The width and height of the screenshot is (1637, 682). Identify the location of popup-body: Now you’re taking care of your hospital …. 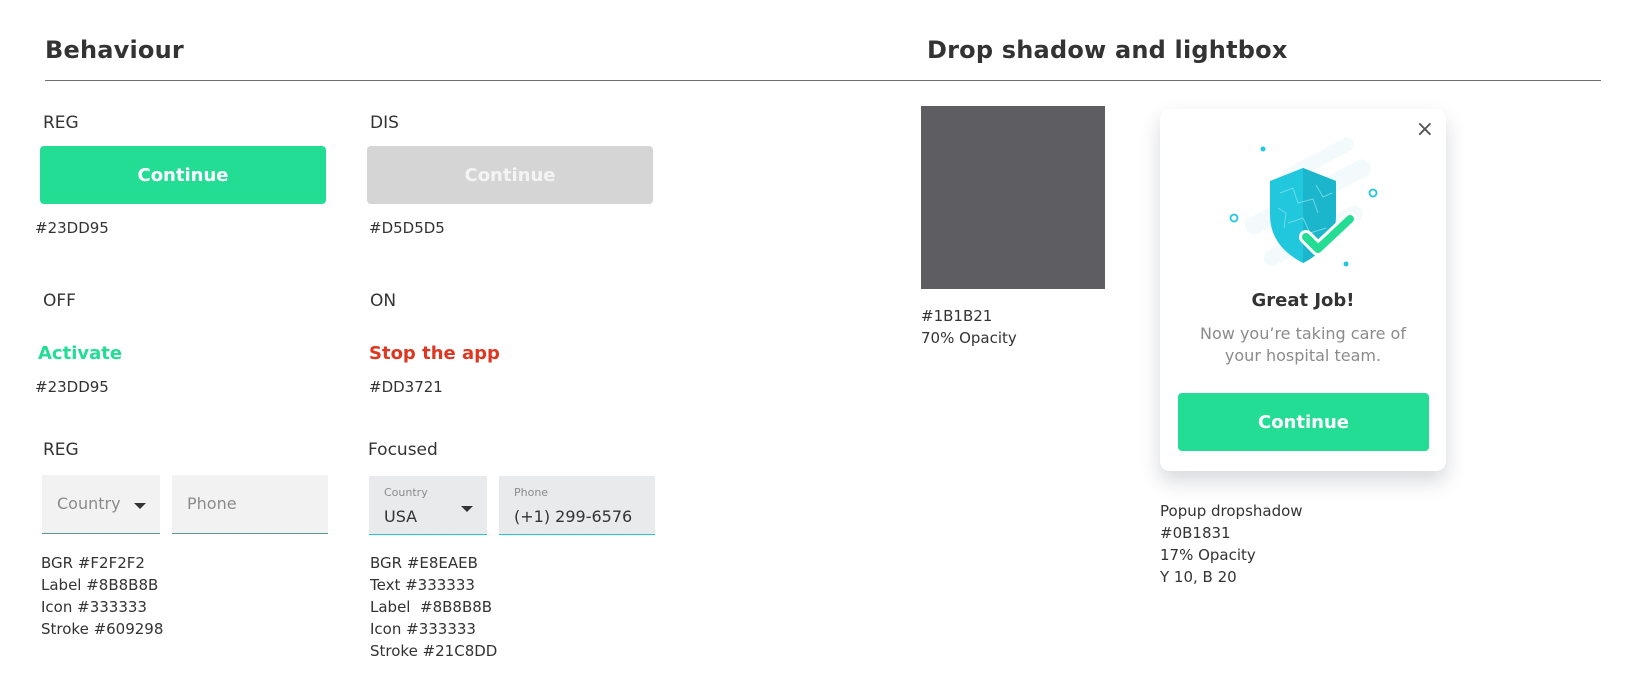
(1303, 345).